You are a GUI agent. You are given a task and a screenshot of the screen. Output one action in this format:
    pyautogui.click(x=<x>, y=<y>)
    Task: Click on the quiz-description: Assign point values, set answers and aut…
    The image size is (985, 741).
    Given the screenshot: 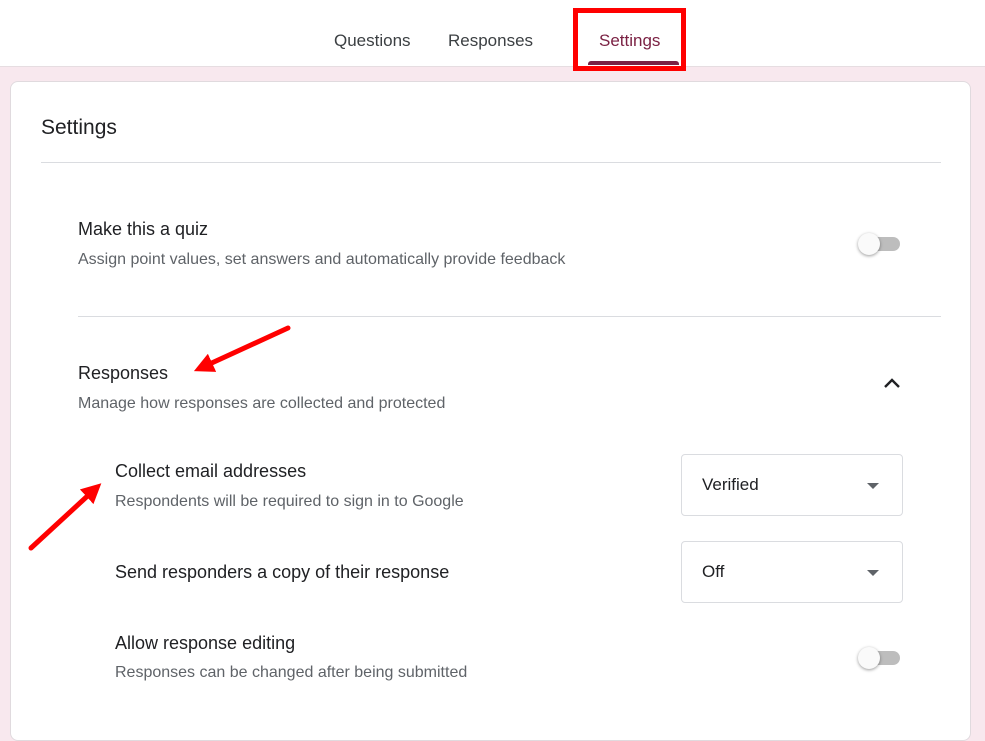 What is the action you would take?
    pyautogui.click(x=322, y=259)
    